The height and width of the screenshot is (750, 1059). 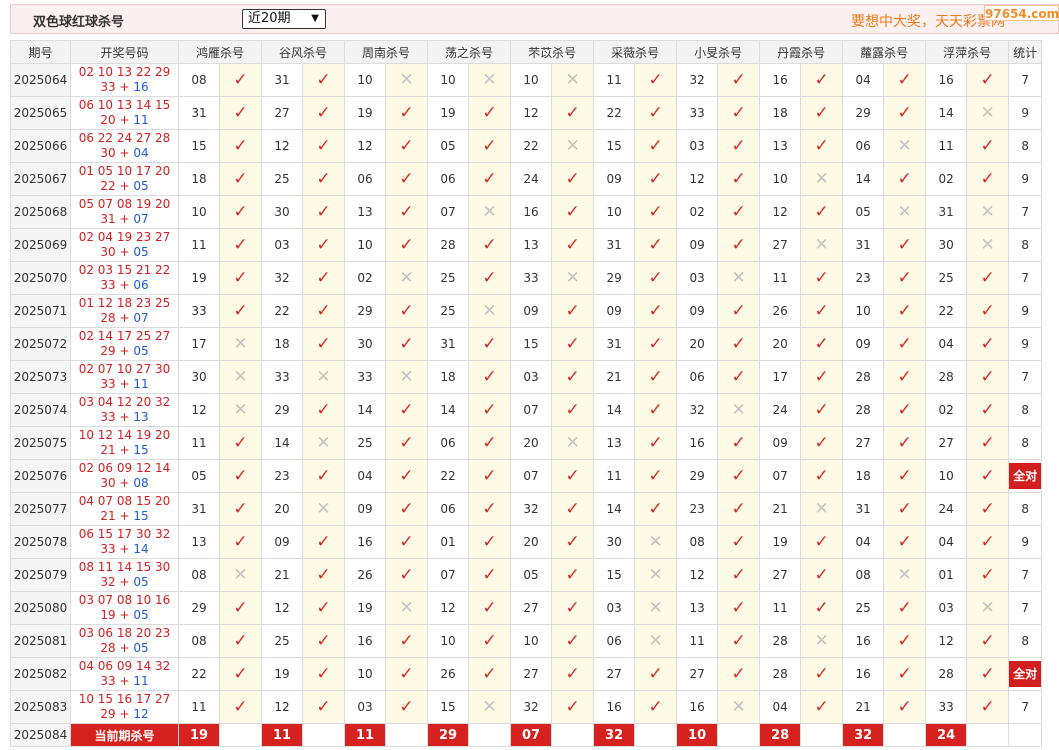 I want to click on draw-last-red-ball: 33, so click(x=108, y=384).